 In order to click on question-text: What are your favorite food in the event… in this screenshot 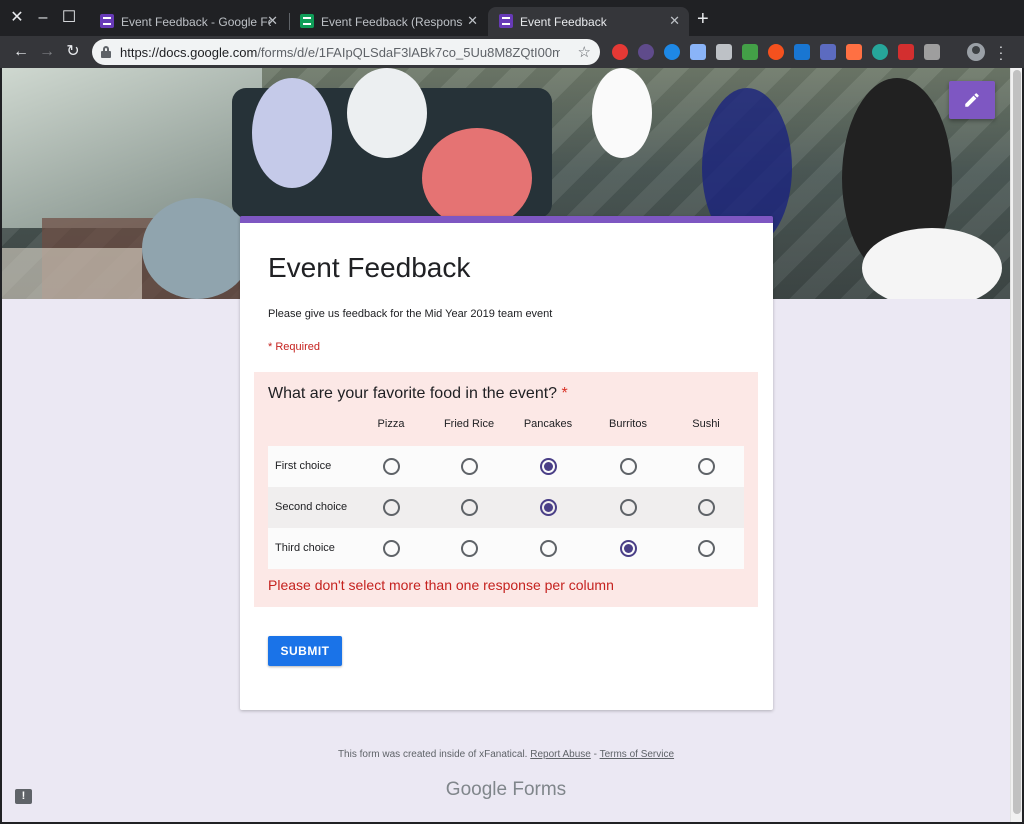, I will do `click(413, 393)`.